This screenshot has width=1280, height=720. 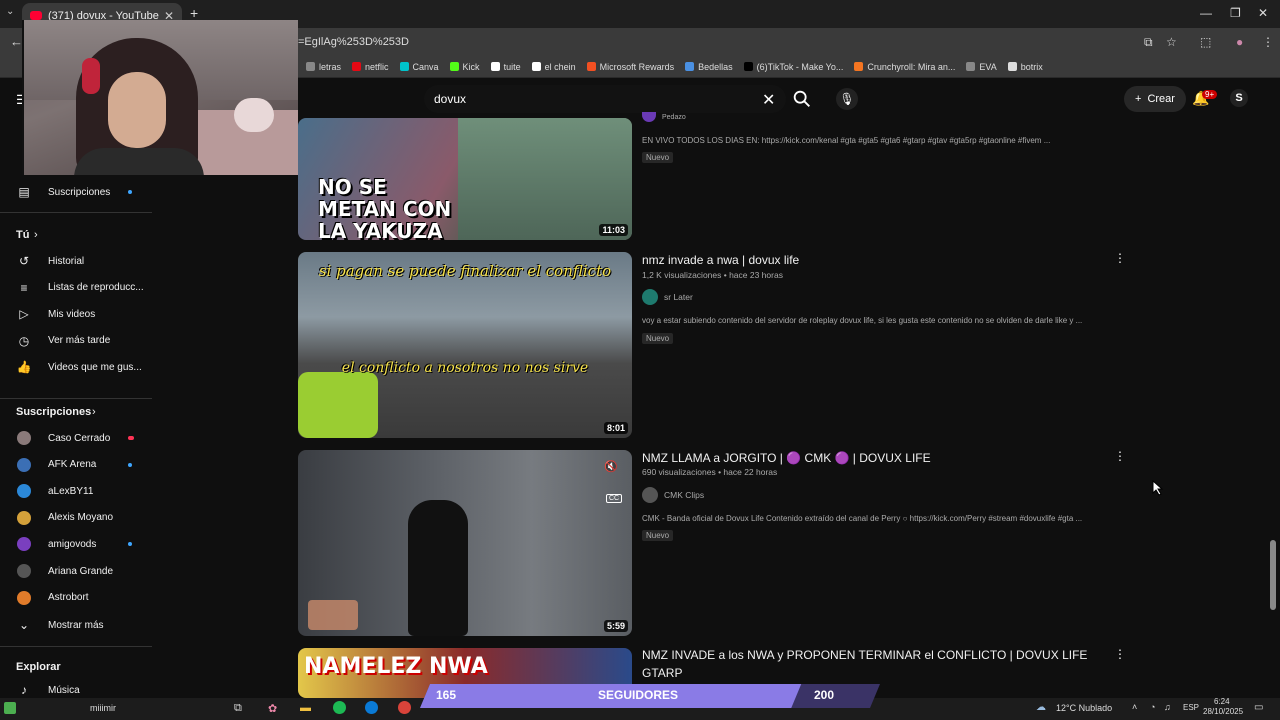 What do you see at coordinates (24, 340) in the screenshot?
I see `watch-later-icon: ◷` at bounding box center [24, 340].